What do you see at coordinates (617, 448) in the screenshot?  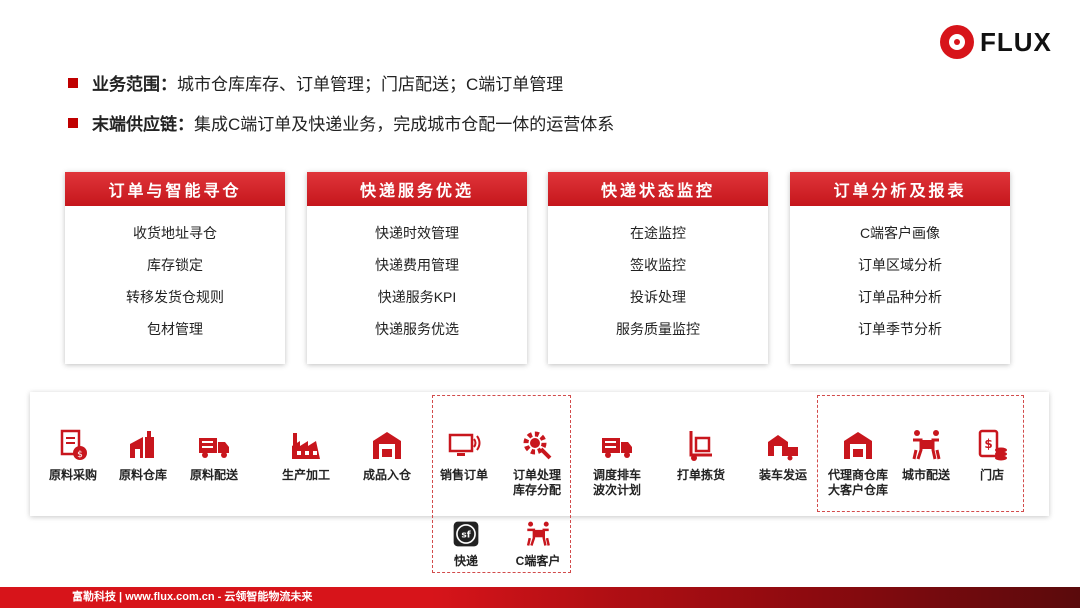 I see `truck-schedule-icon` at bounding box center [617, 448].